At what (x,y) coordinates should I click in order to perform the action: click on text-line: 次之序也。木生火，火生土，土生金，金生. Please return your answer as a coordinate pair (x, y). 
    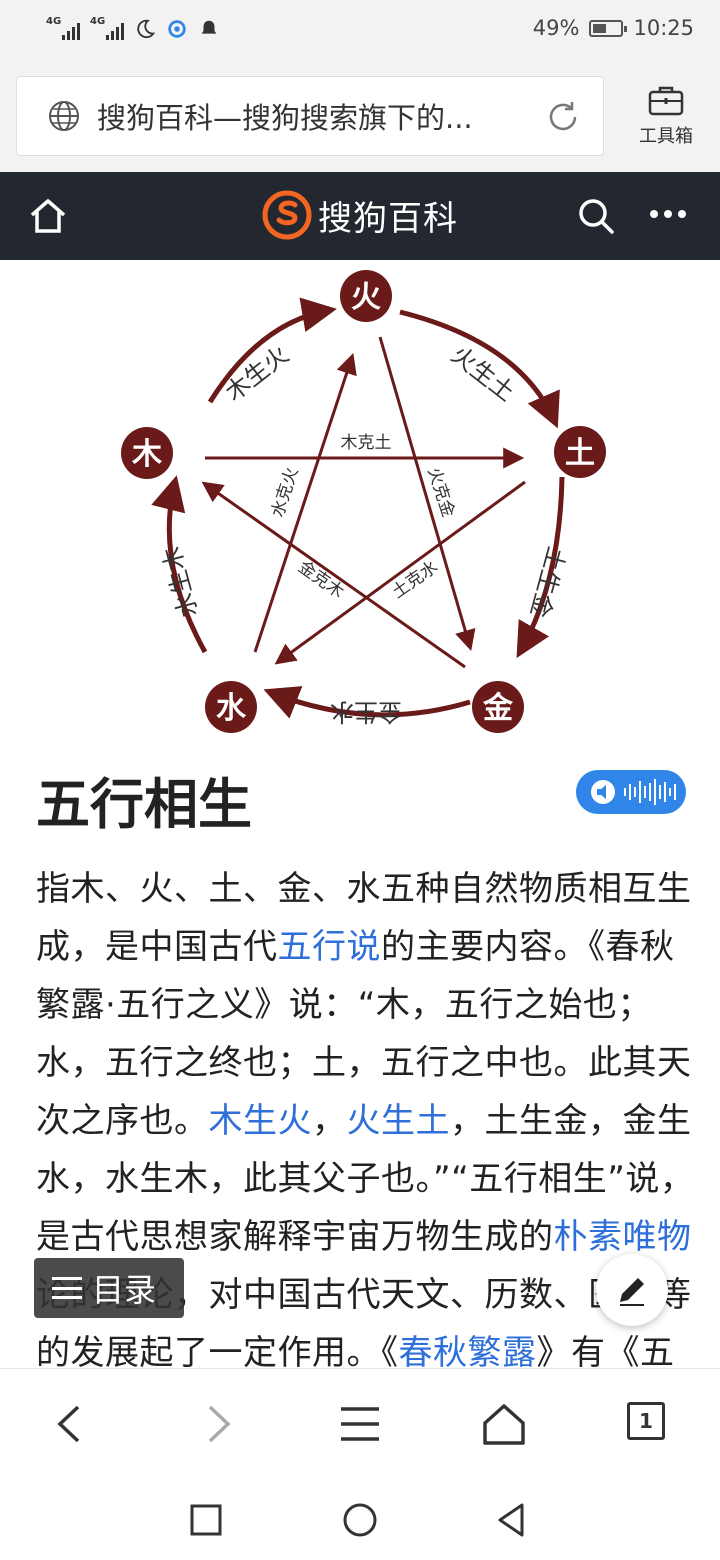
    Looking at the image, I should click on (364, 1121).